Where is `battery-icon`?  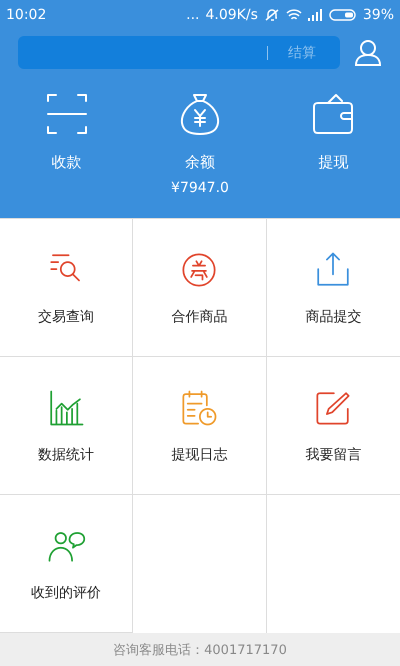 battery-icon is located at coordinates (342, 15).